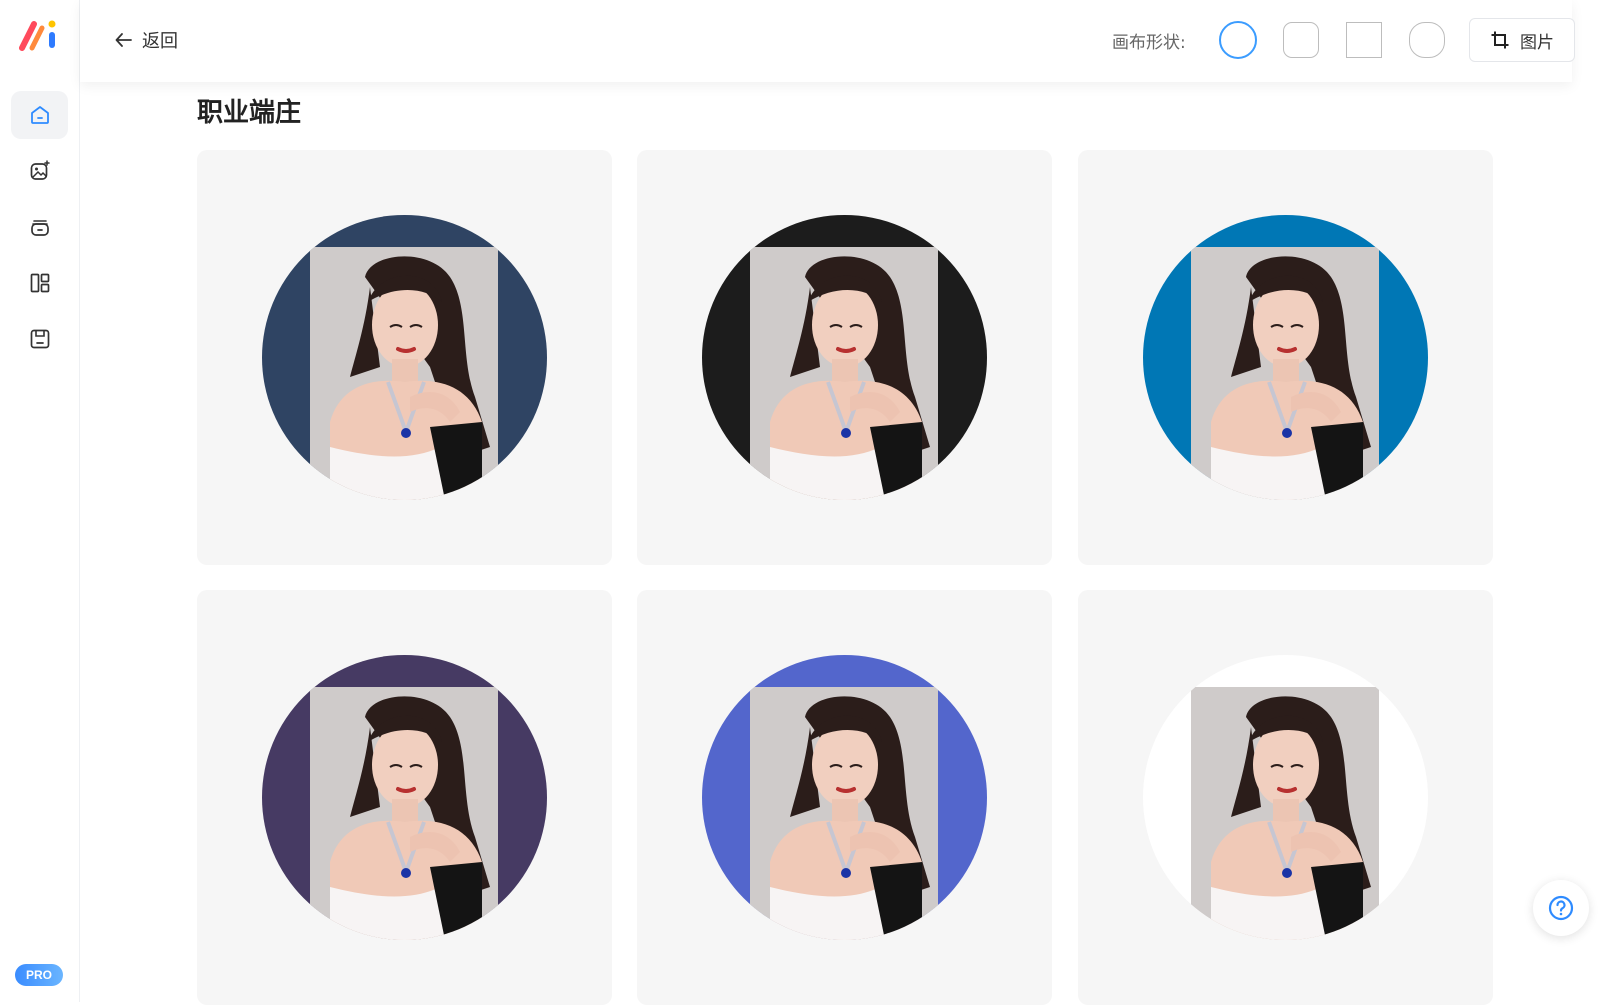 The image size is (1600, 1005). I want to click on shape-squircle-option, so click(1427, 40).